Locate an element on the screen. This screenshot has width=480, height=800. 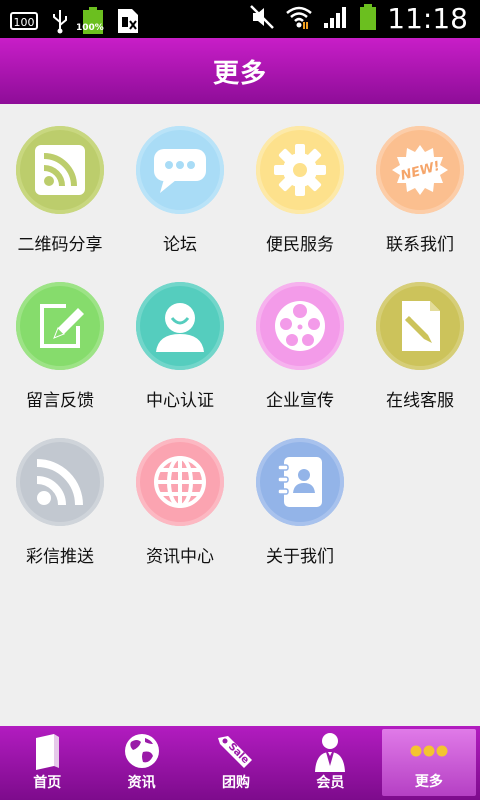
user-icon is located at coordinates (180, 326).